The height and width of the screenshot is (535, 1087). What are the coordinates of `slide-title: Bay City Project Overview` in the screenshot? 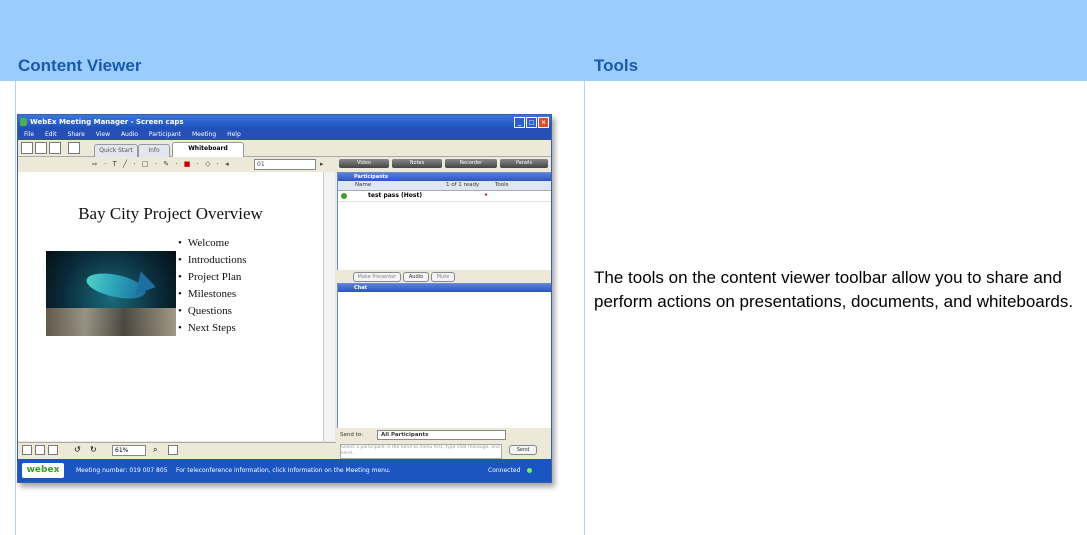 It's located at (170, 213).